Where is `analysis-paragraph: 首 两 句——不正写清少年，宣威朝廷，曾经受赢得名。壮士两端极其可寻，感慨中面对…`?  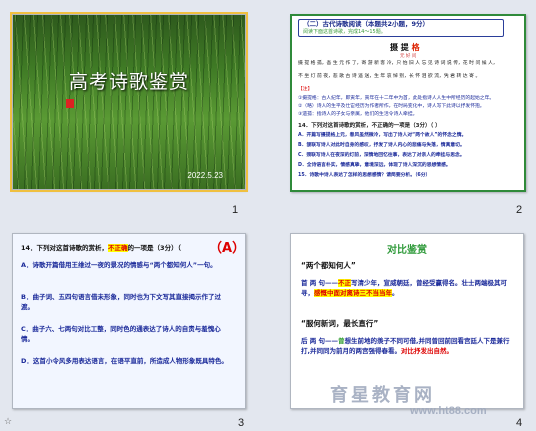 analysis-paragraph: 首 两 句——不正写清少年，宣威朝廷，曾经受赢得名。壮士两端极其可寻，感慨中面对… is located at coordinates (406, 288).